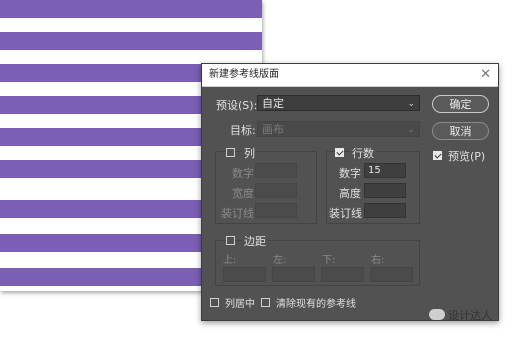 Image resolution: width=523 pixels, height=341 pixels. What do you see at coordinates (437, 155) in the screenshot?
I see `preview-checkbox` at bounding box center [437, 155].